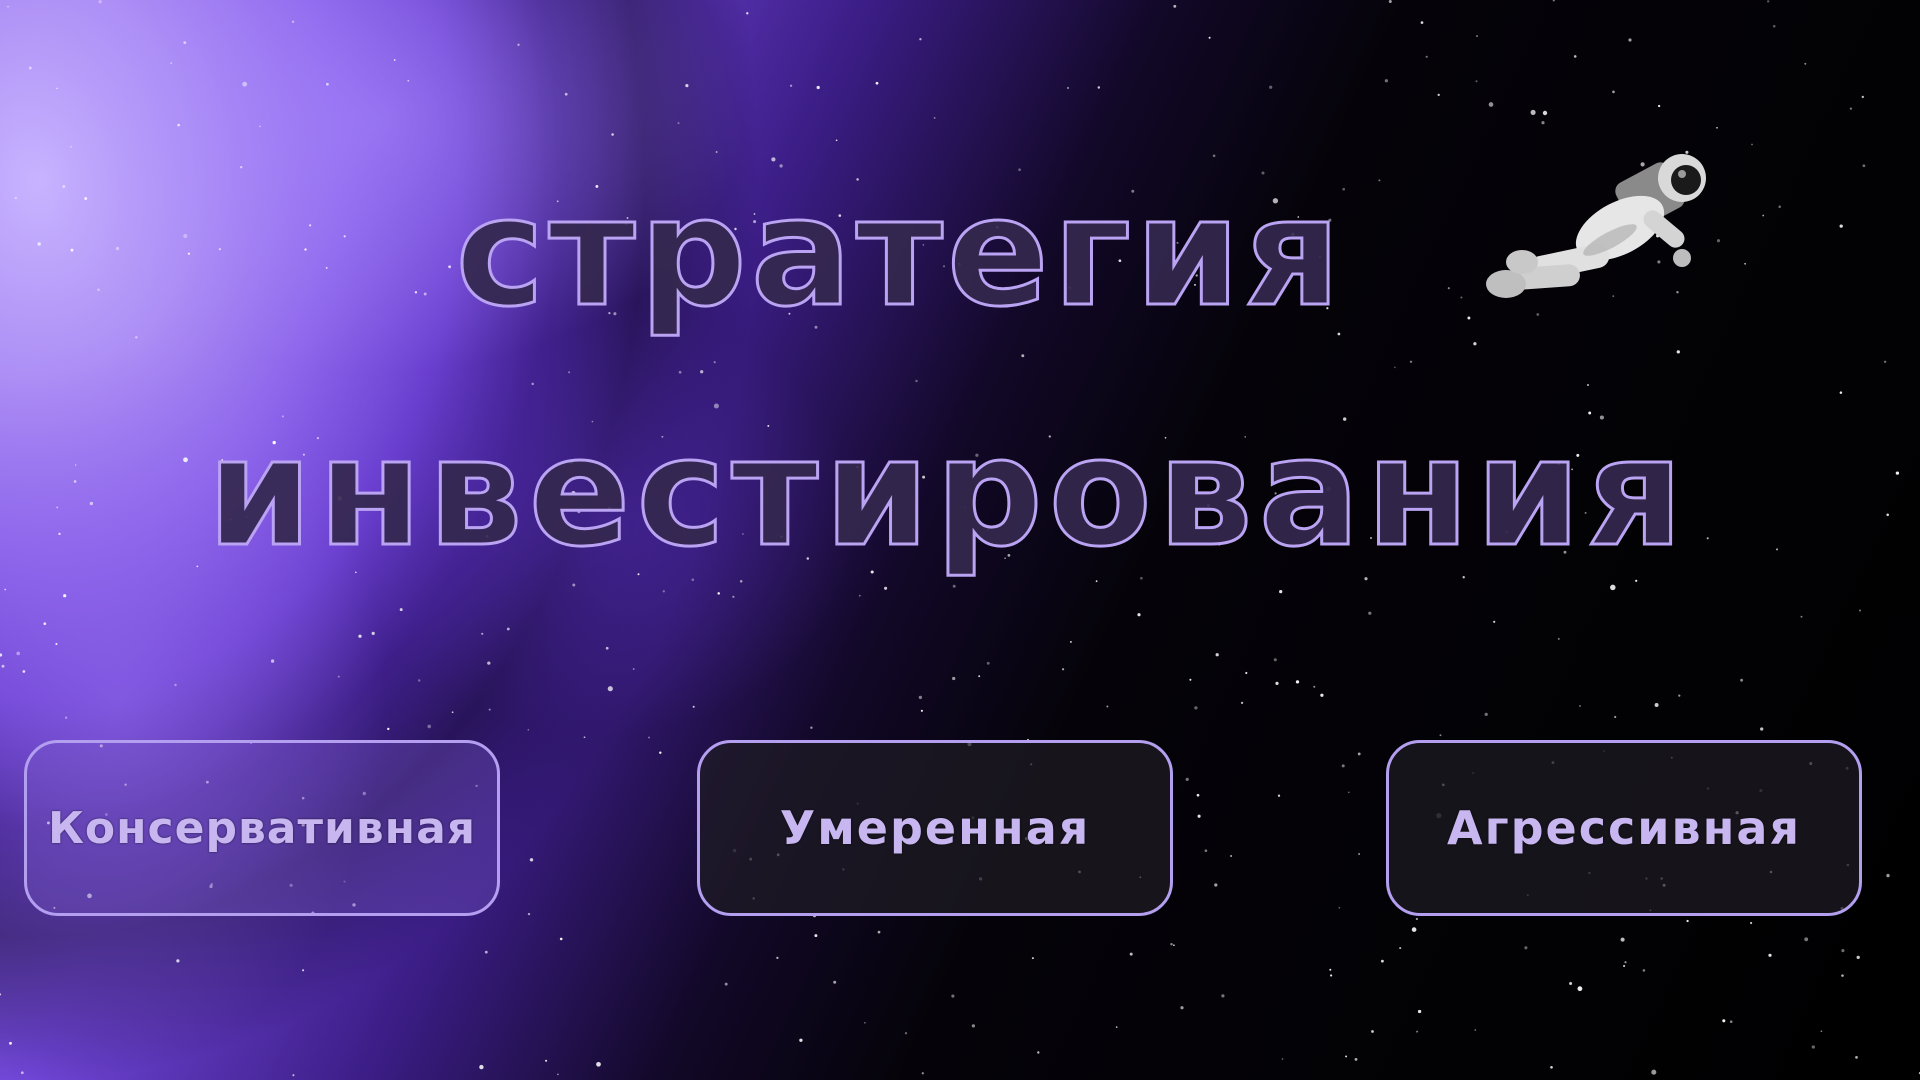  I want to click on aggressive-strategy-label: Агрессивная, so click(1624, 828).